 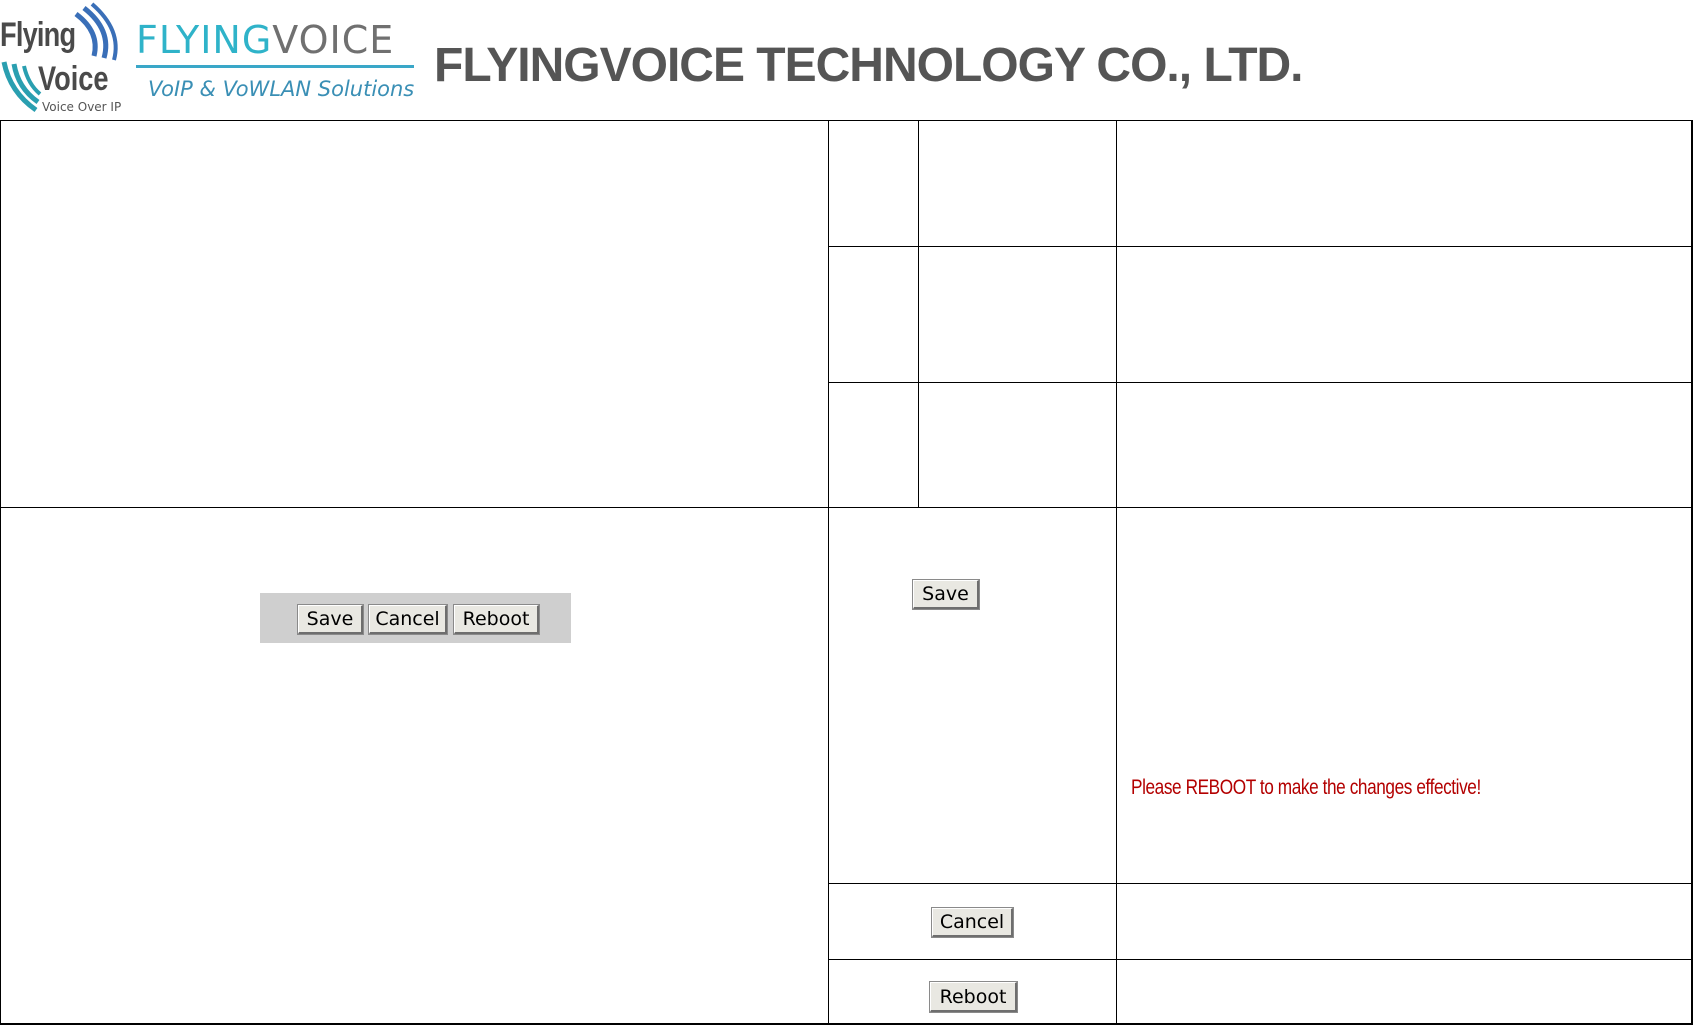 What do you see at coordinates (275, 66) in the screenshot?
I see `brand-underline` at bounding box center [275, 66].